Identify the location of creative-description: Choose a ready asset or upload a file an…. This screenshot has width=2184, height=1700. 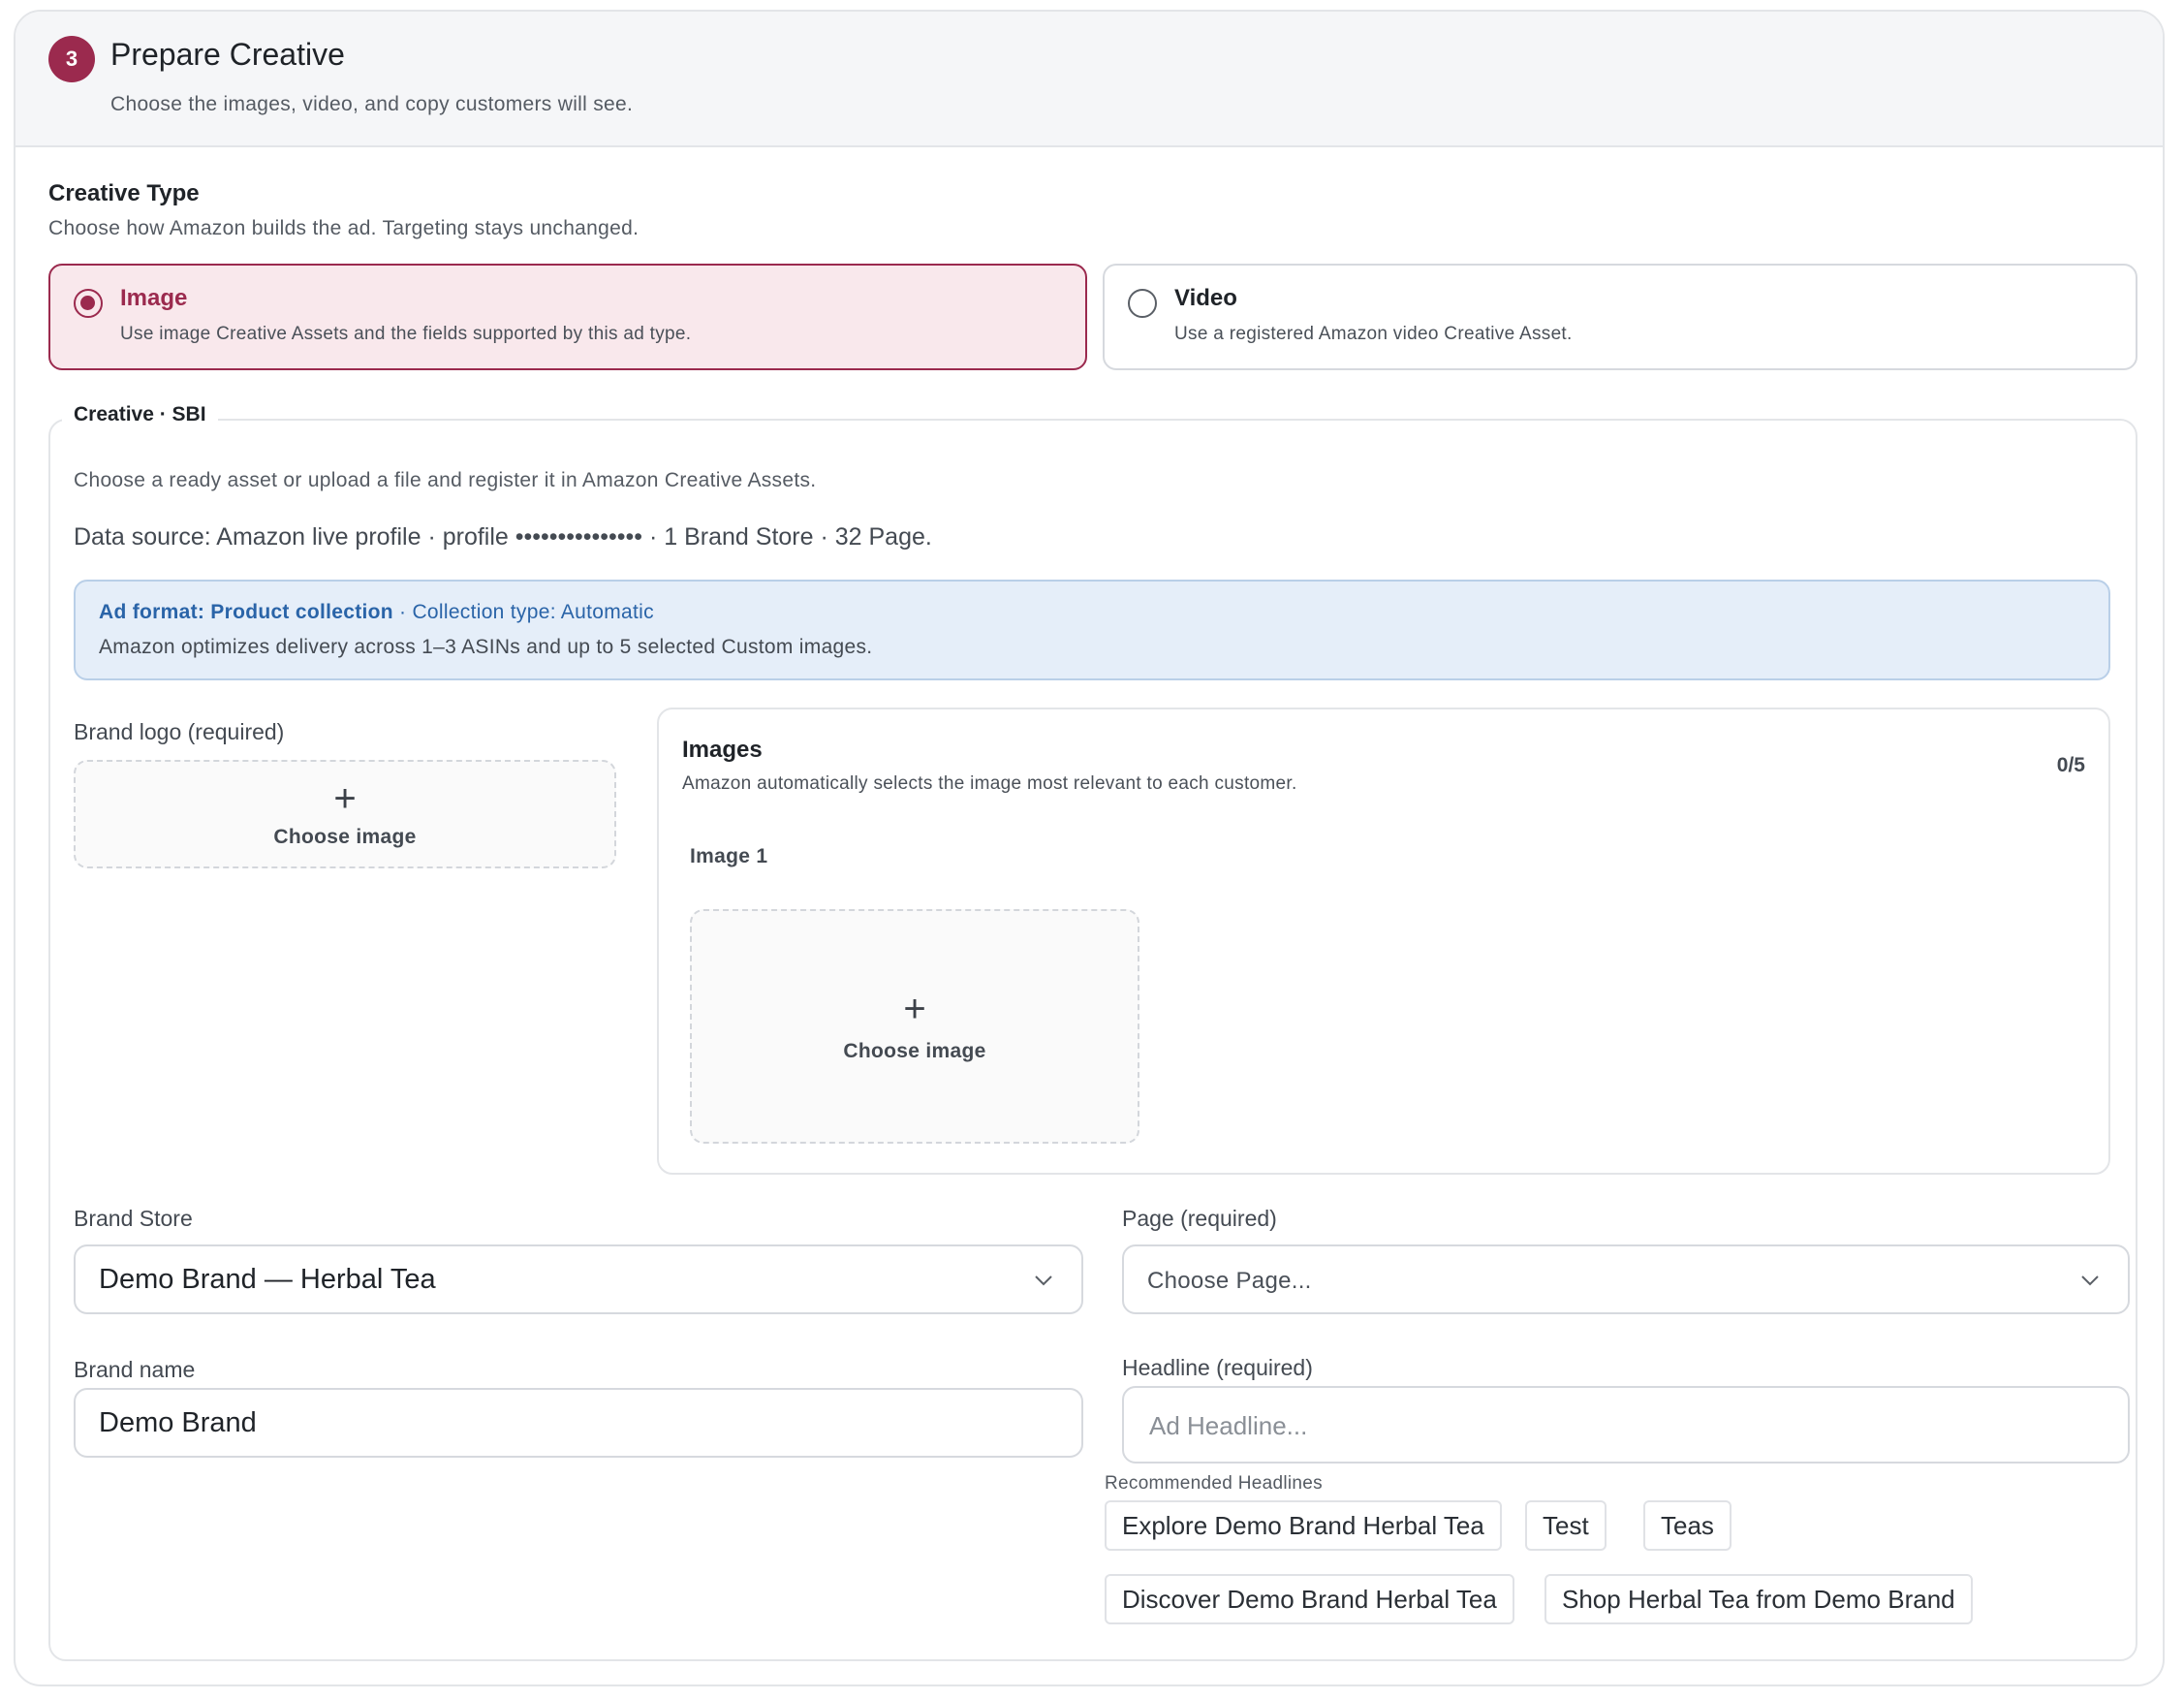
(446, 480).